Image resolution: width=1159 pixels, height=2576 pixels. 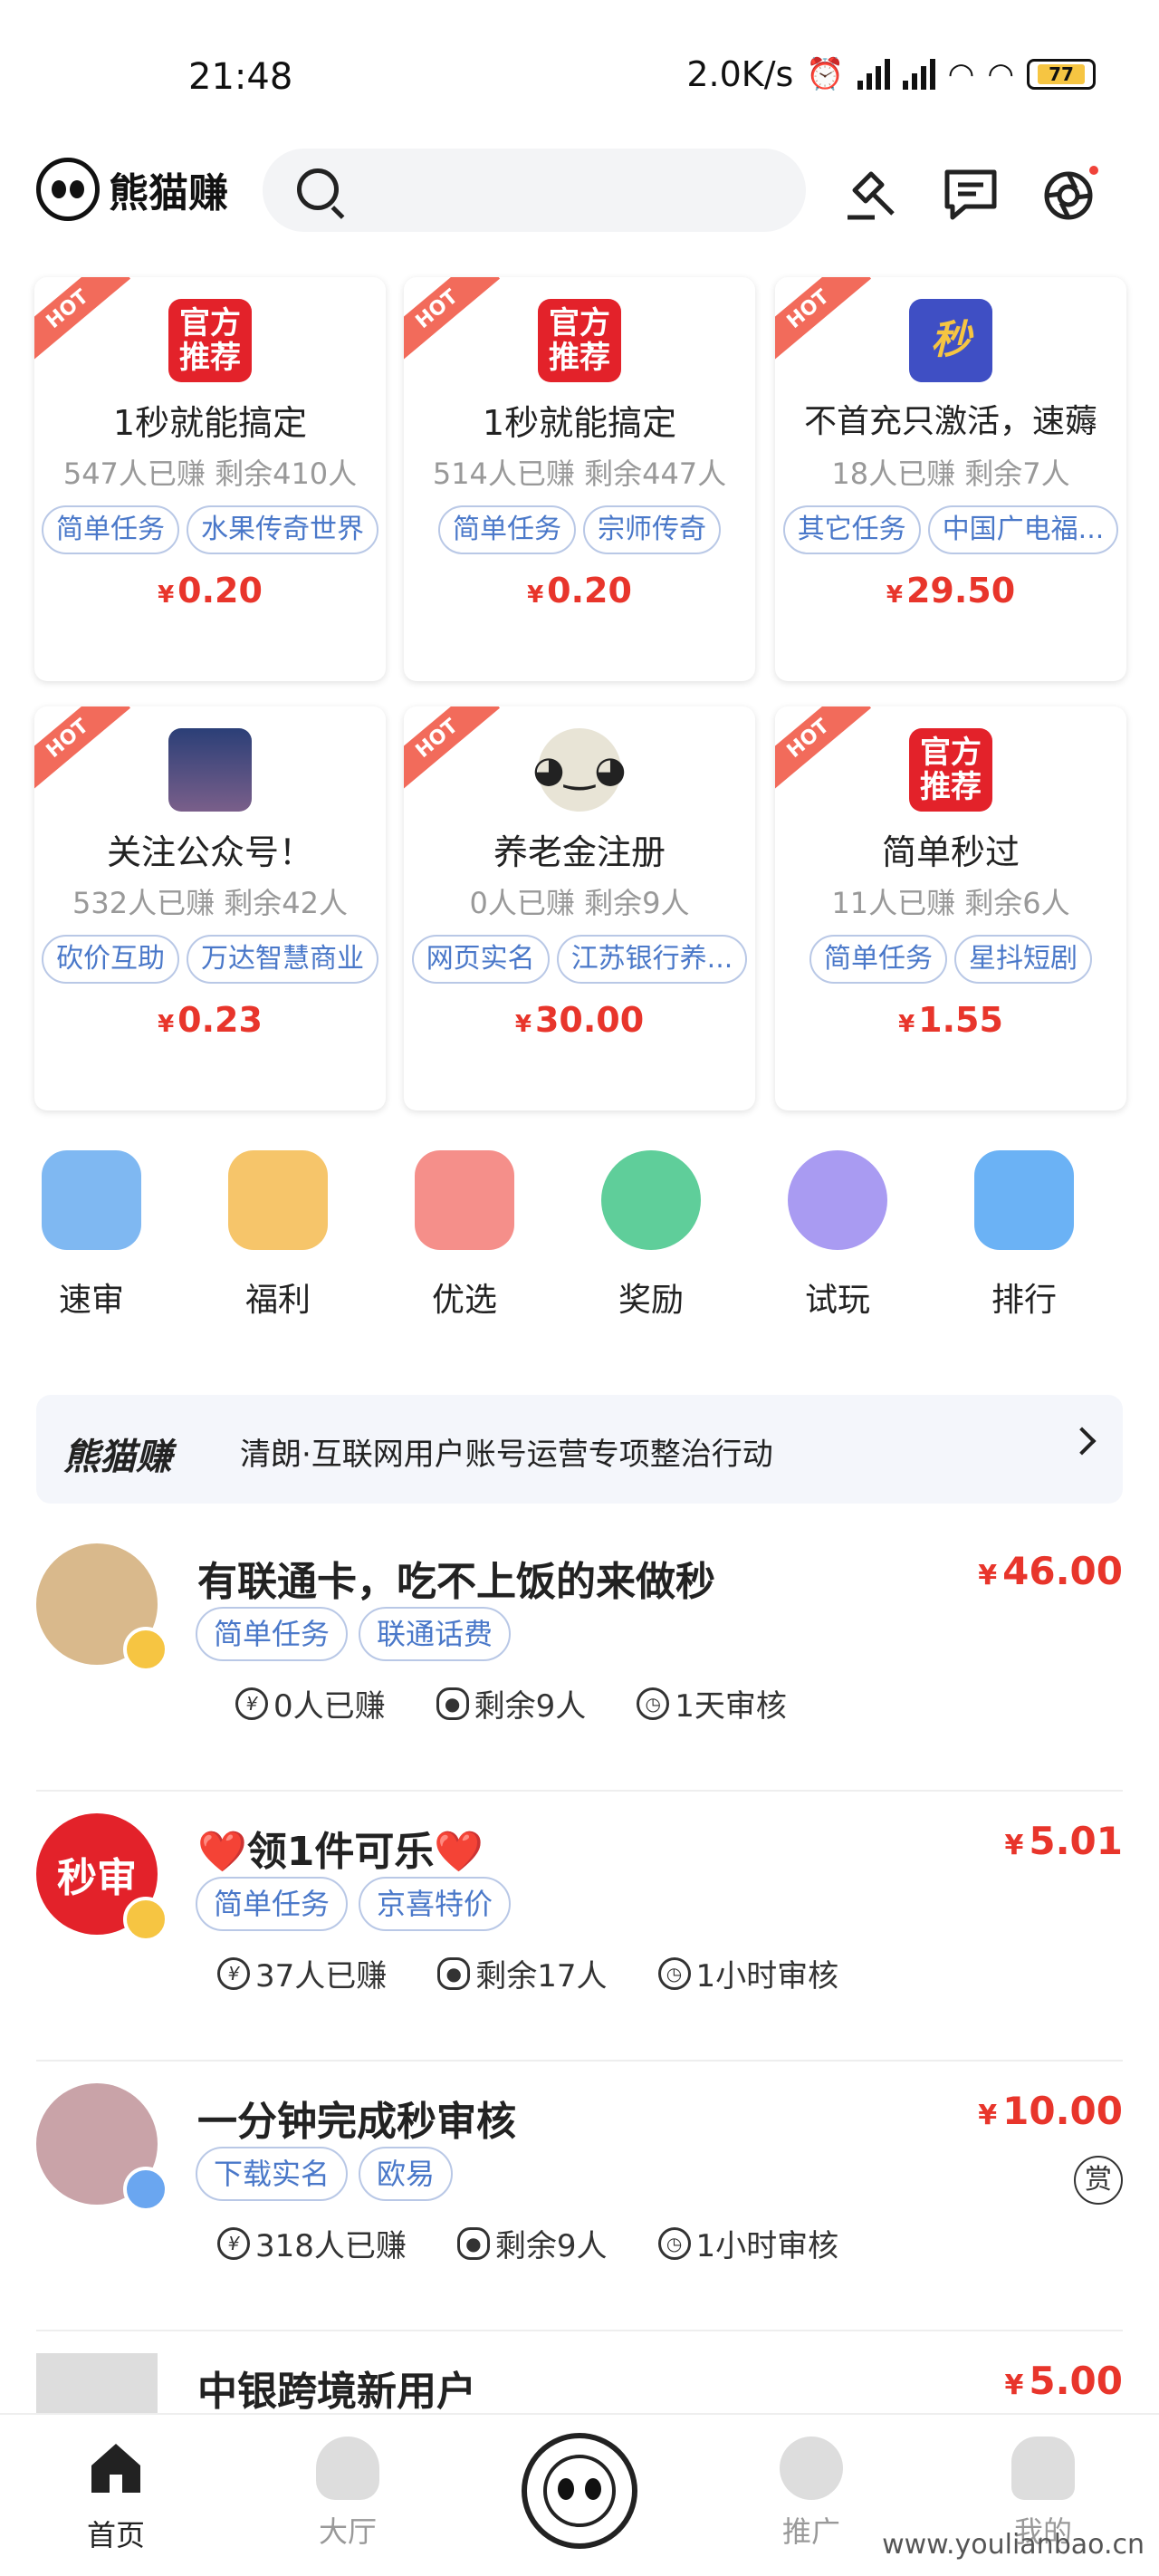 I want to click on welfare-icon, so click(x=278, y=1200).